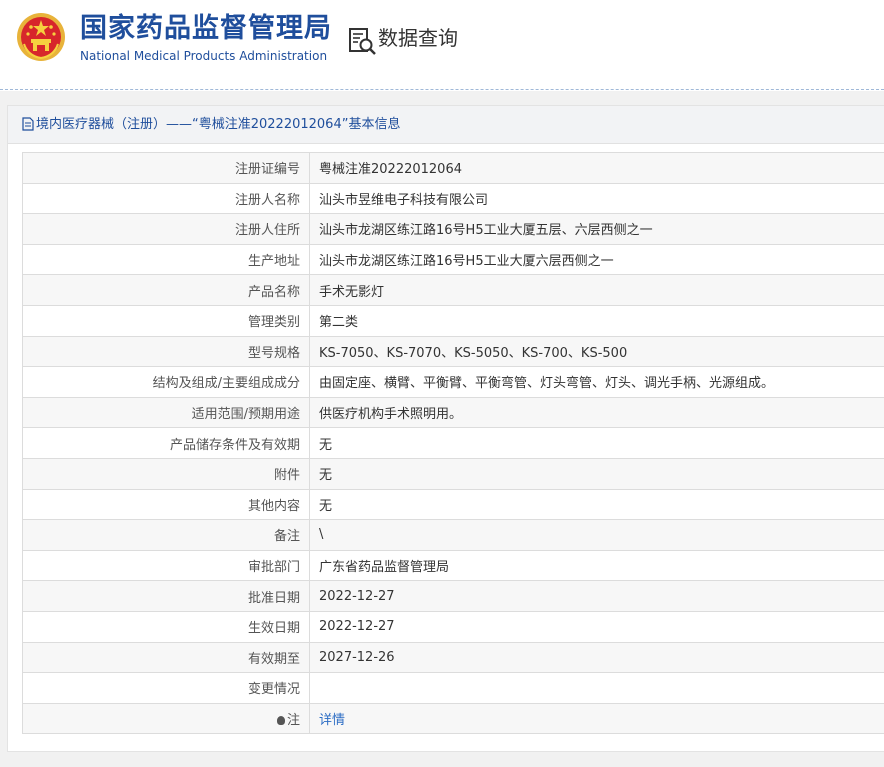  I want to click on table-row: 生产地址 汕头市龙湖区练江路16号H5工业大厦六层西侧之一, so click(453, 259).